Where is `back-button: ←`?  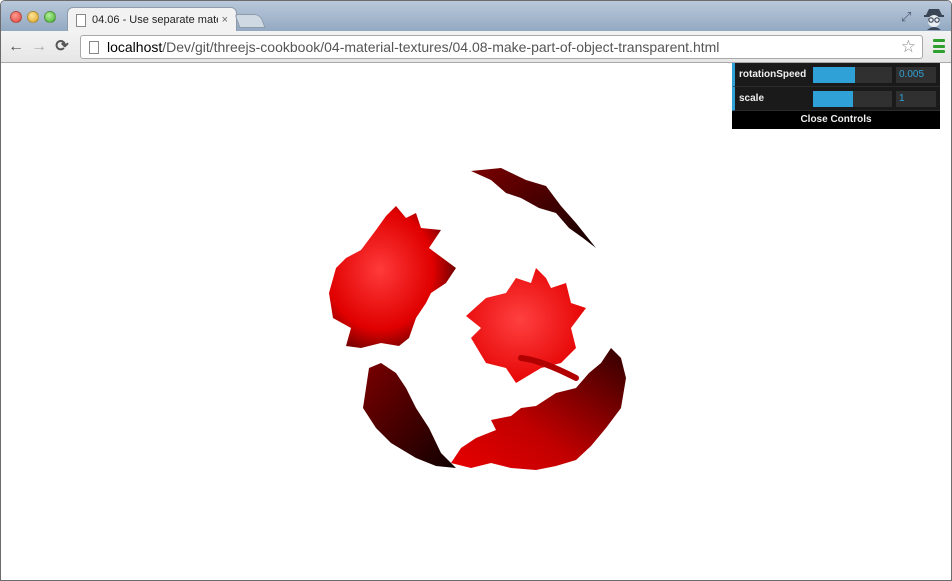
back-button: ← is located at coordinates (16, 47).